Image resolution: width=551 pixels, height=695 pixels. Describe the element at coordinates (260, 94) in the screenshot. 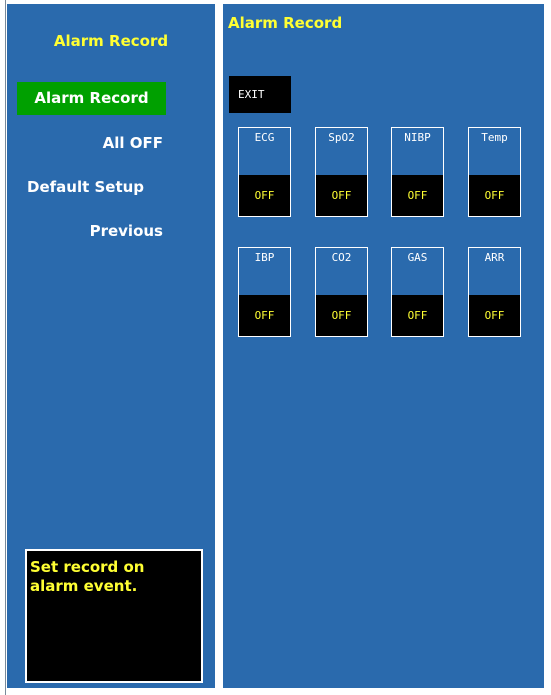

I see `exit-button: EXIT` at that location.